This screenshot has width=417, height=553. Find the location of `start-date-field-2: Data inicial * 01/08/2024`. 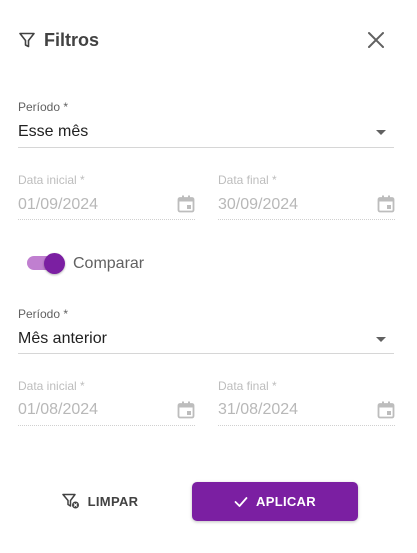

start-date-field-2: Data inicial * 01/08/2024 is located at coordinates (106, 403).